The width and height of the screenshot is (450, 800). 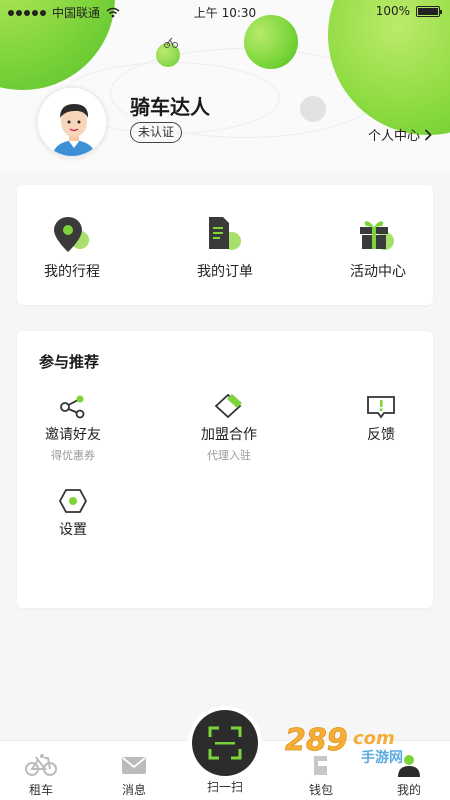 I want to click on battery-icon, so click(x=429, y=11).